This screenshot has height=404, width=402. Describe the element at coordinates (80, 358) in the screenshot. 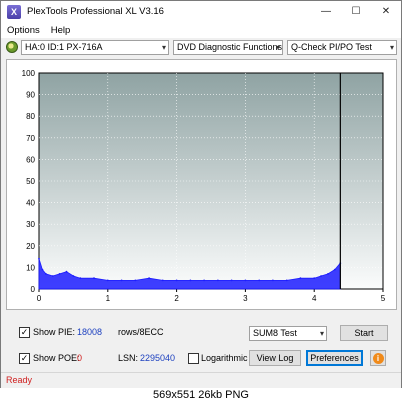

I see `poe-value: 0` at that location.